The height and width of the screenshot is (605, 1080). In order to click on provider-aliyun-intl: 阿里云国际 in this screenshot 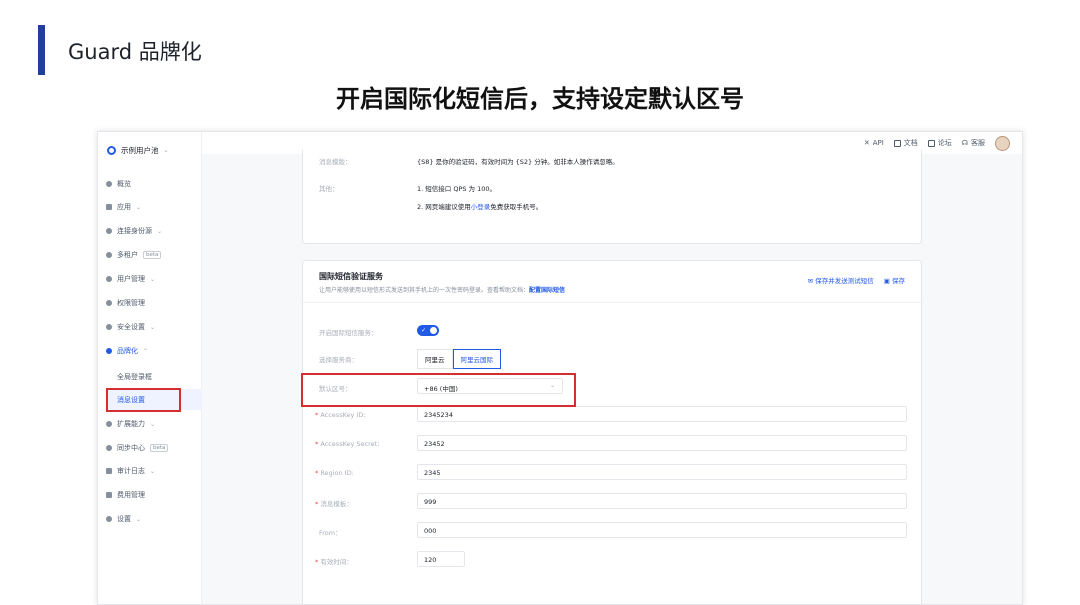, I will do `click(476, 359)`.